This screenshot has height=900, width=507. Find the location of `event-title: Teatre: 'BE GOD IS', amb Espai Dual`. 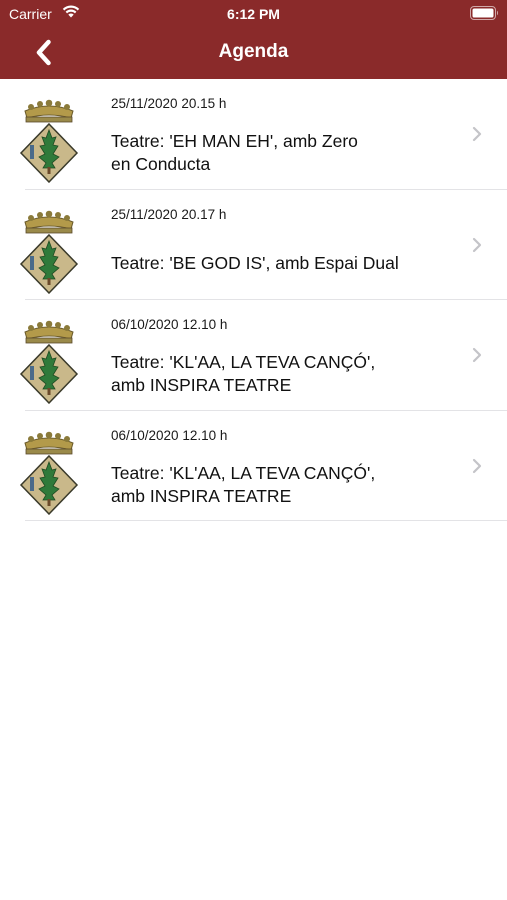

event-title: Teatre: 'BE GOD IS', amb Espai Dual is located at coordinates (291, 263).